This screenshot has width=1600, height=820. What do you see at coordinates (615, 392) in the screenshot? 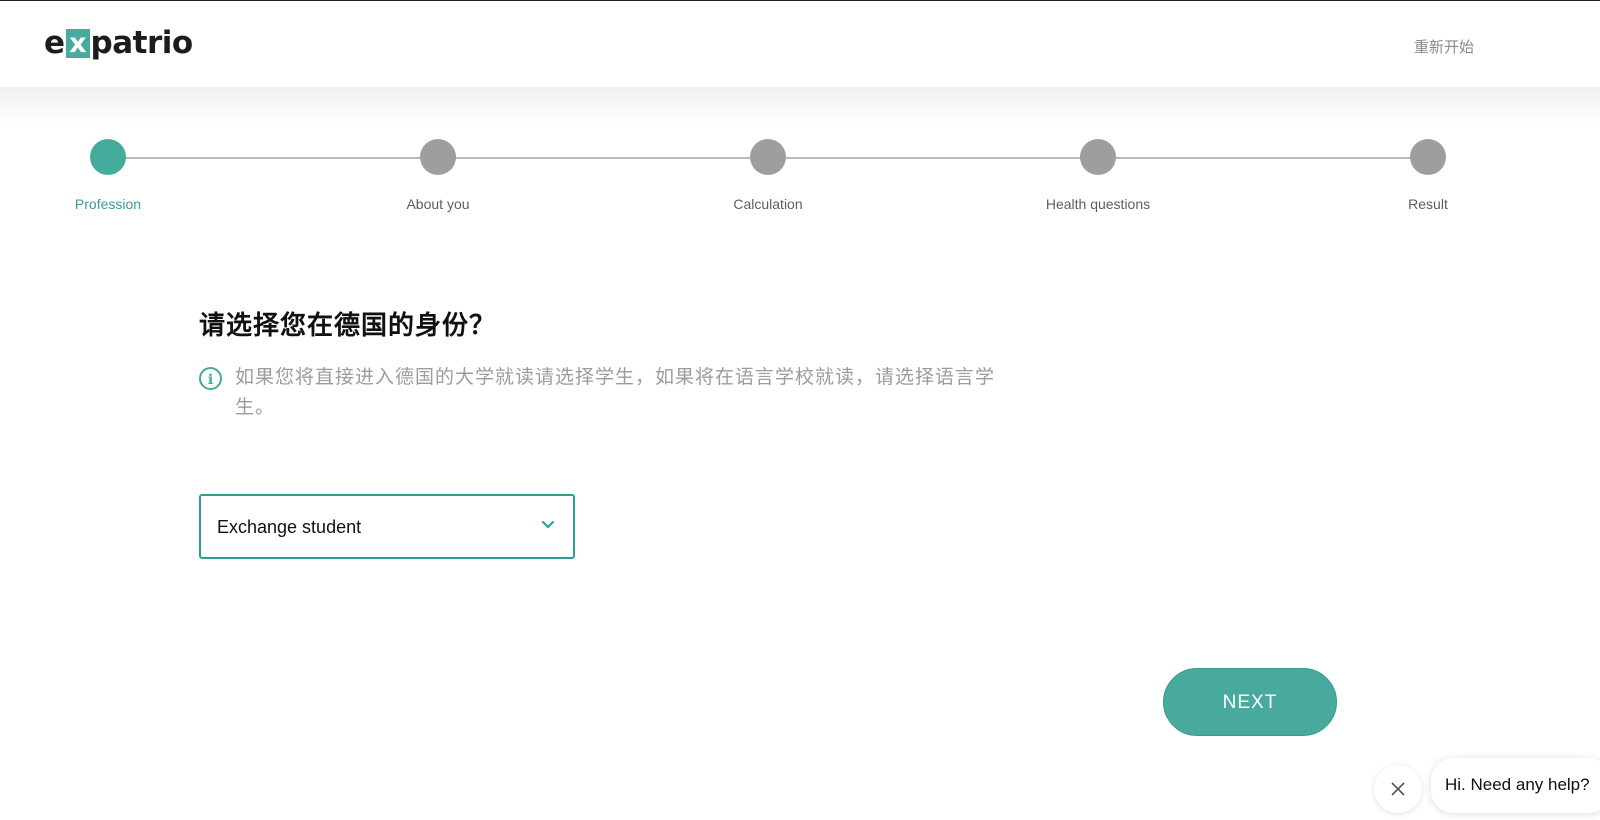
I see `hint-text: 如果您将直接进入德国的大学就读请选择学生，如果将在语言学校就读，请选择语言学生。` at bounding box center [615, 392].